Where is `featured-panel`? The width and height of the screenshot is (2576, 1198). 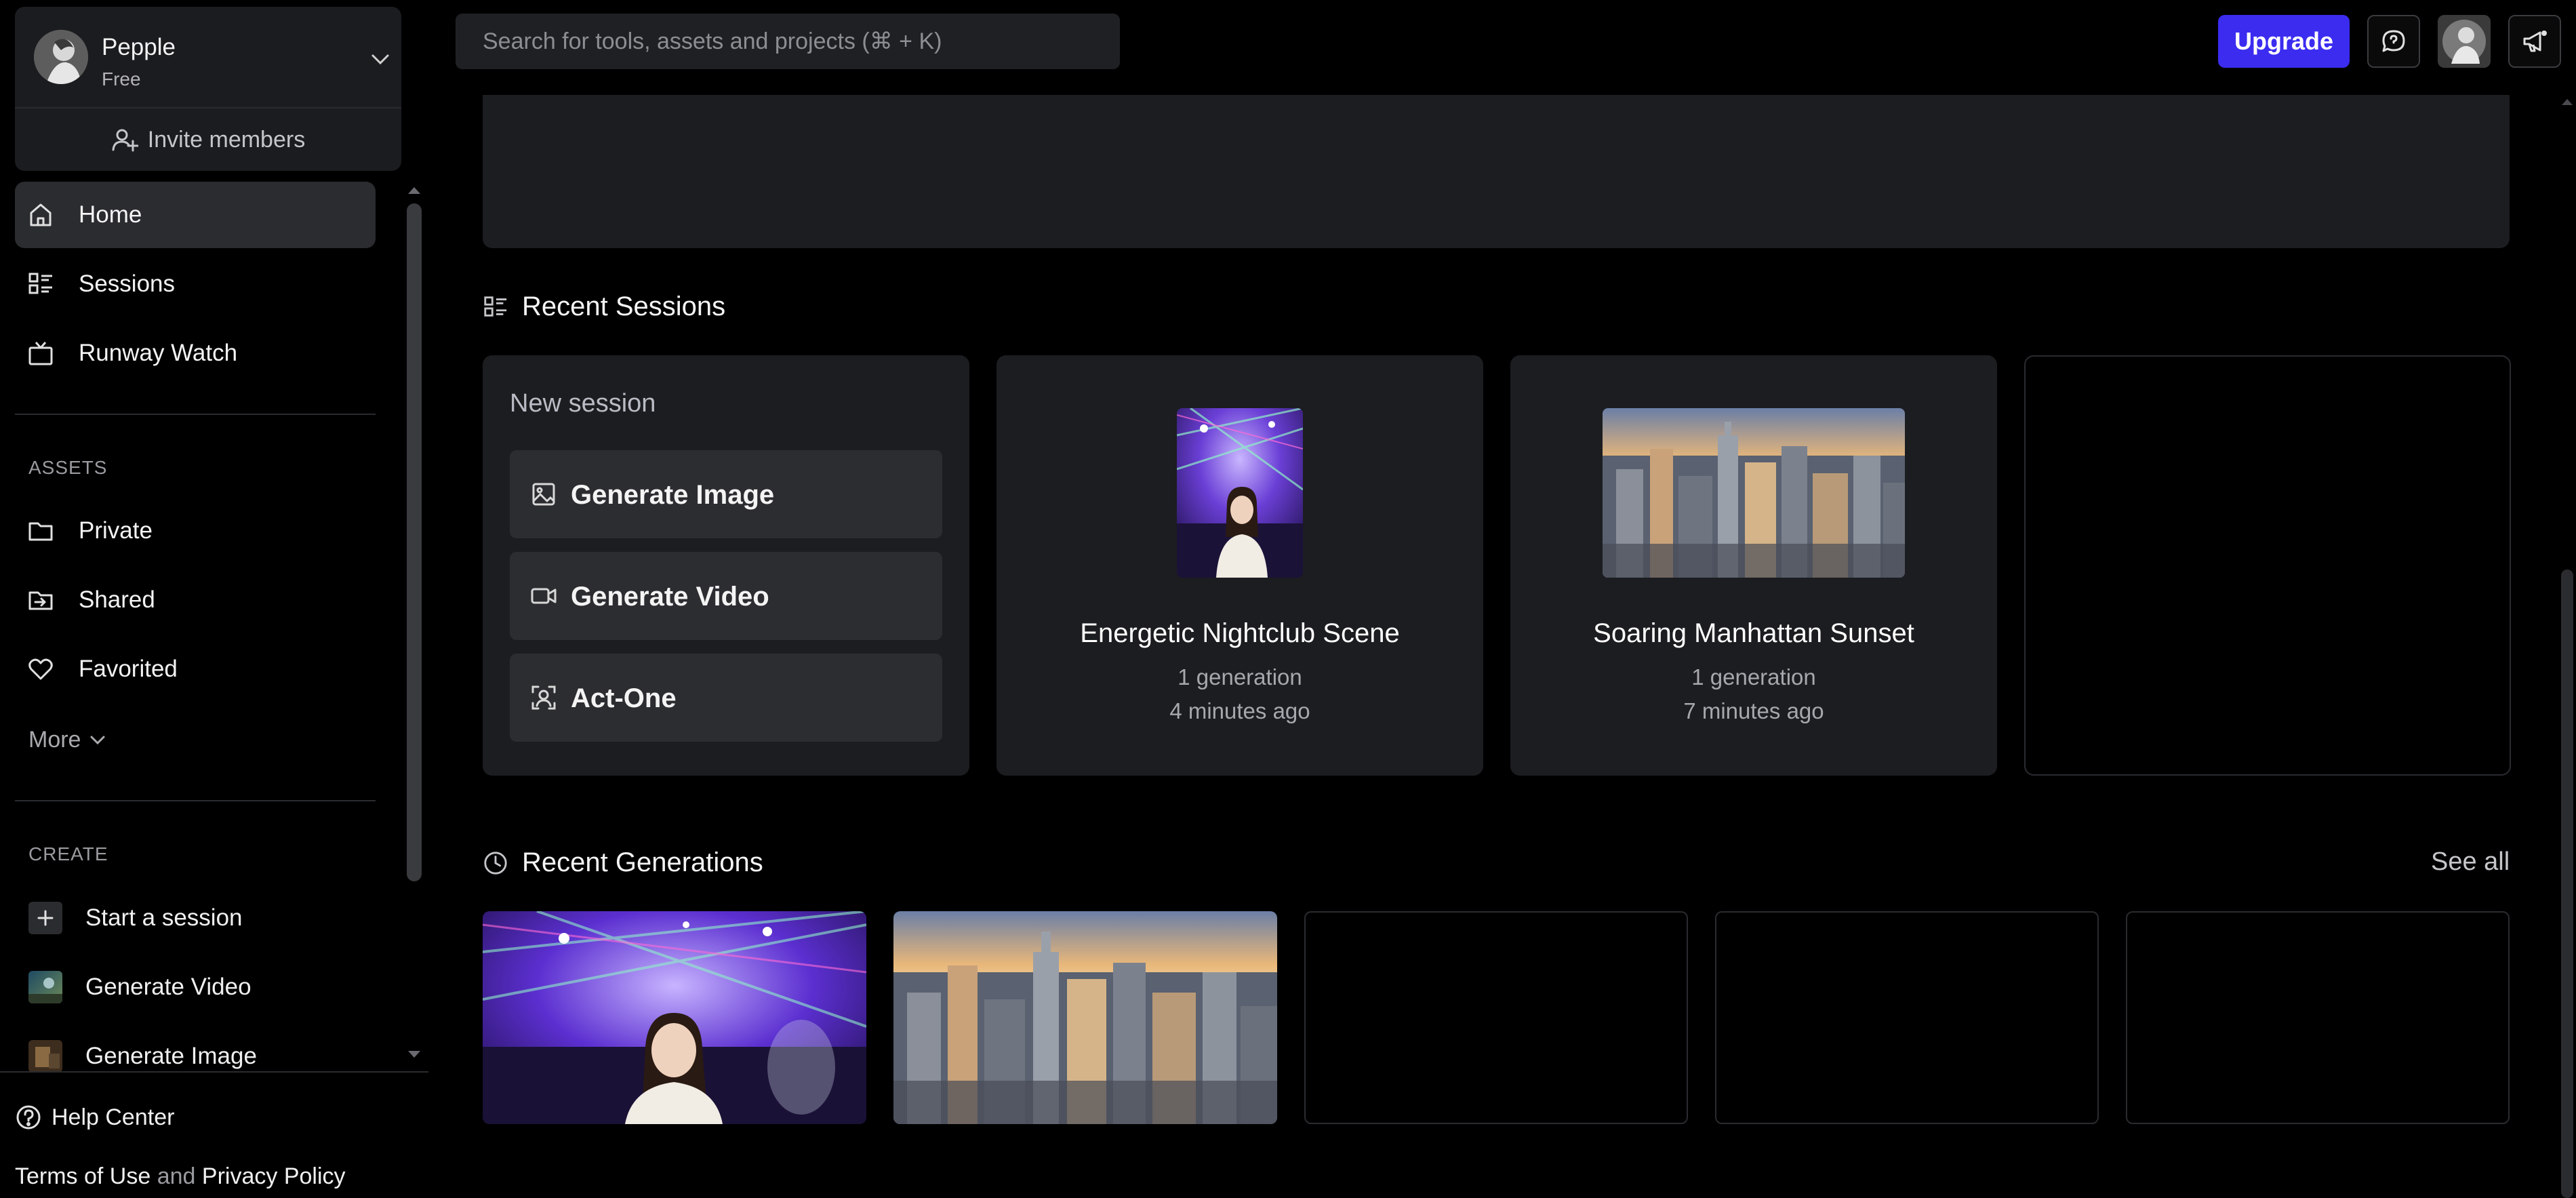
featured-panel is located at coordinates (1496, 171).